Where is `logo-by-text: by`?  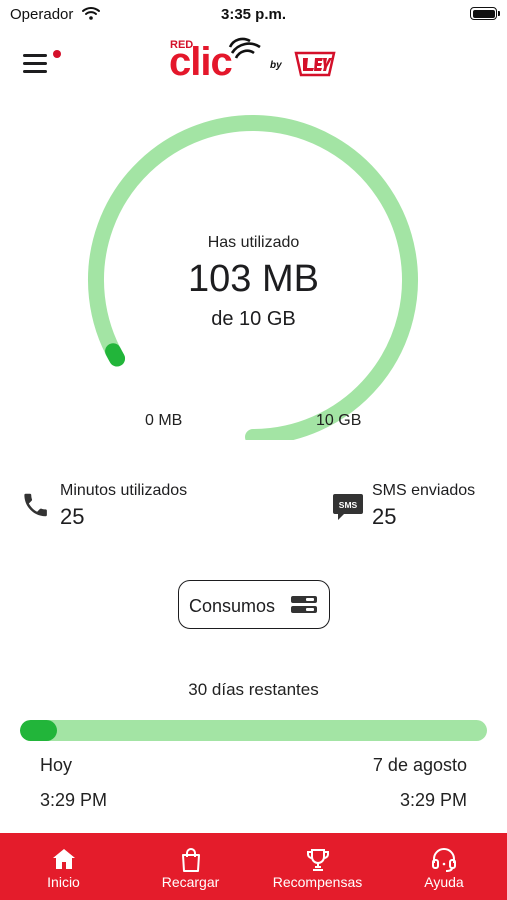
logo-by-text: by is located at coordinates (276, 65).